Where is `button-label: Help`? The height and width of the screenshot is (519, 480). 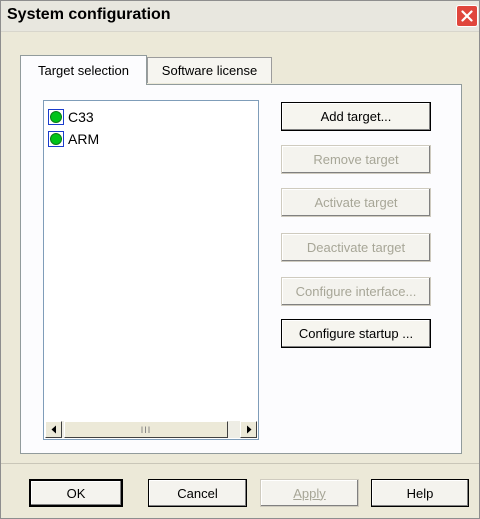
button-label: Help is located at coordinates (420, 493).